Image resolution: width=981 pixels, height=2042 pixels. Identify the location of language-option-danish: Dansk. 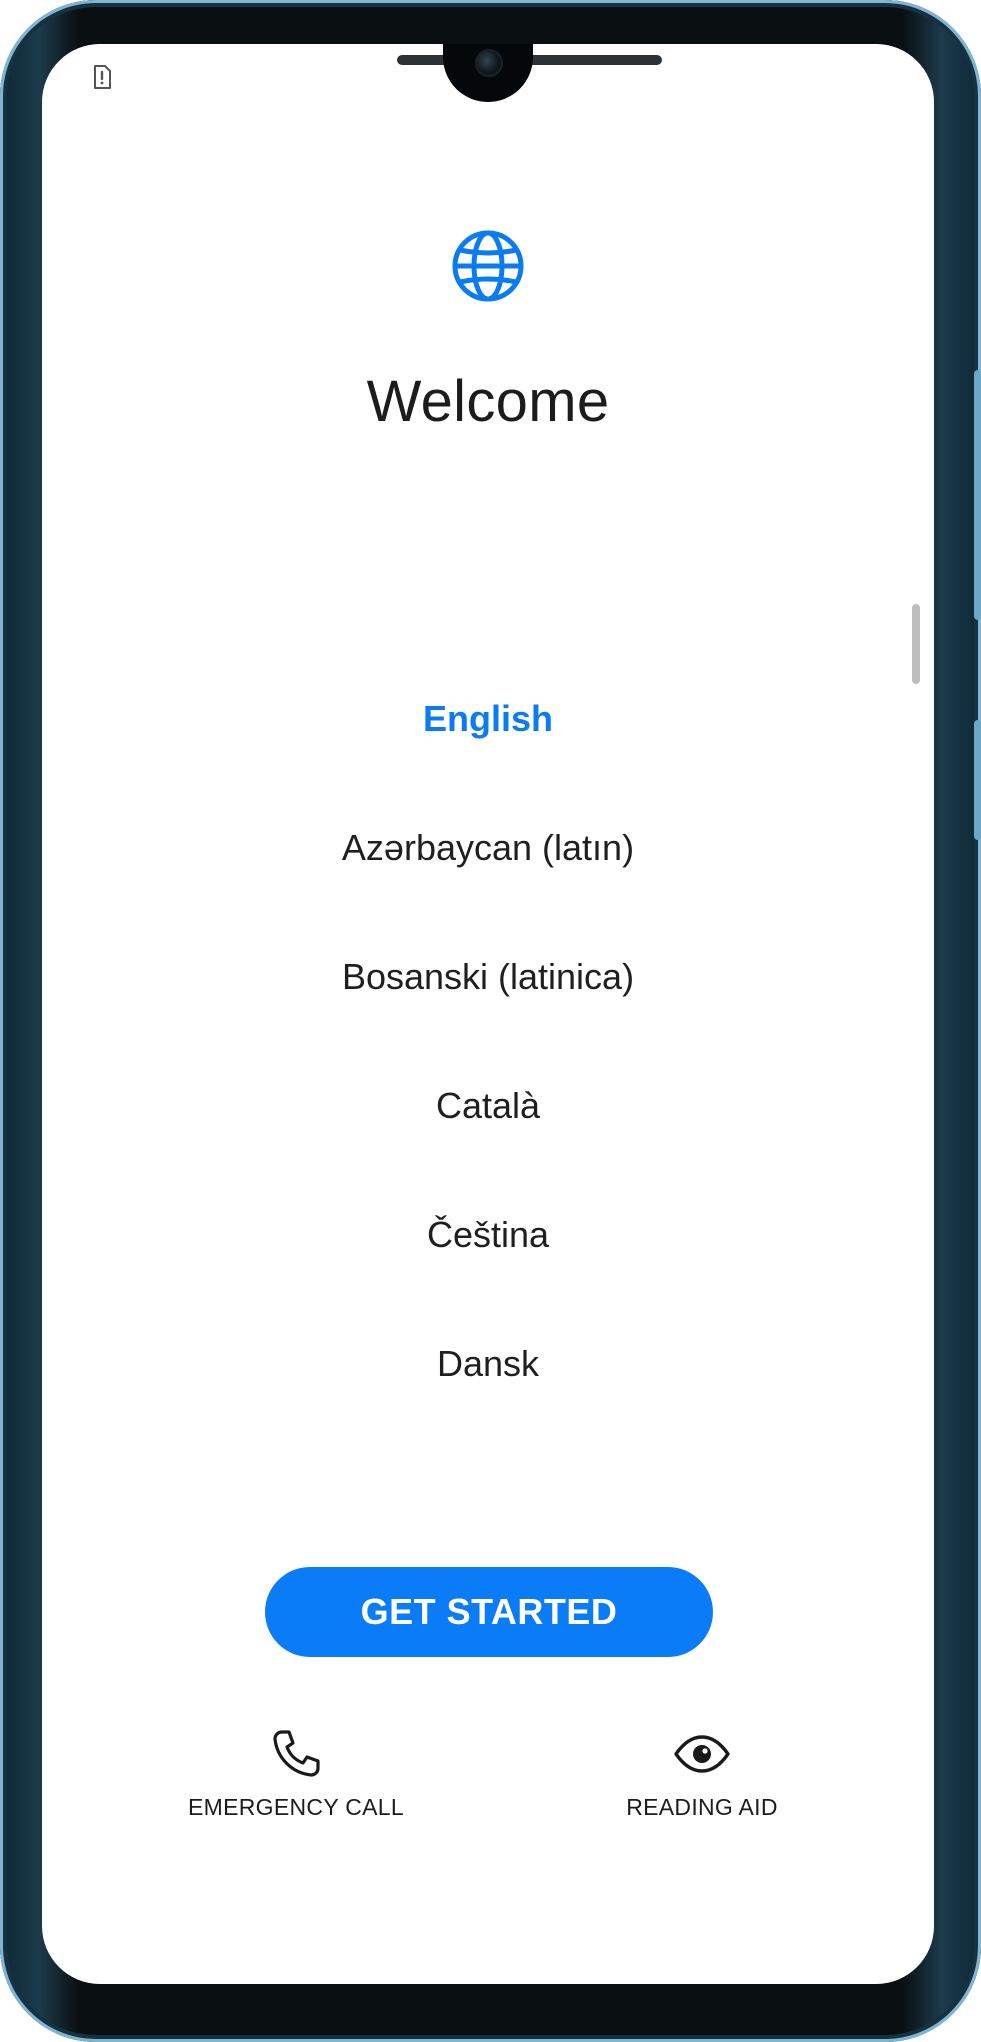
(488, 1363).